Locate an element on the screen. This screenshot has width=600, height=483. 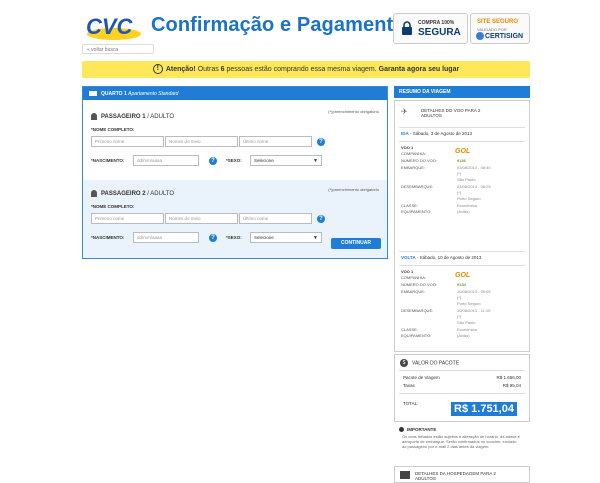
class-value: Econômica is located at coordinates (467, 329).